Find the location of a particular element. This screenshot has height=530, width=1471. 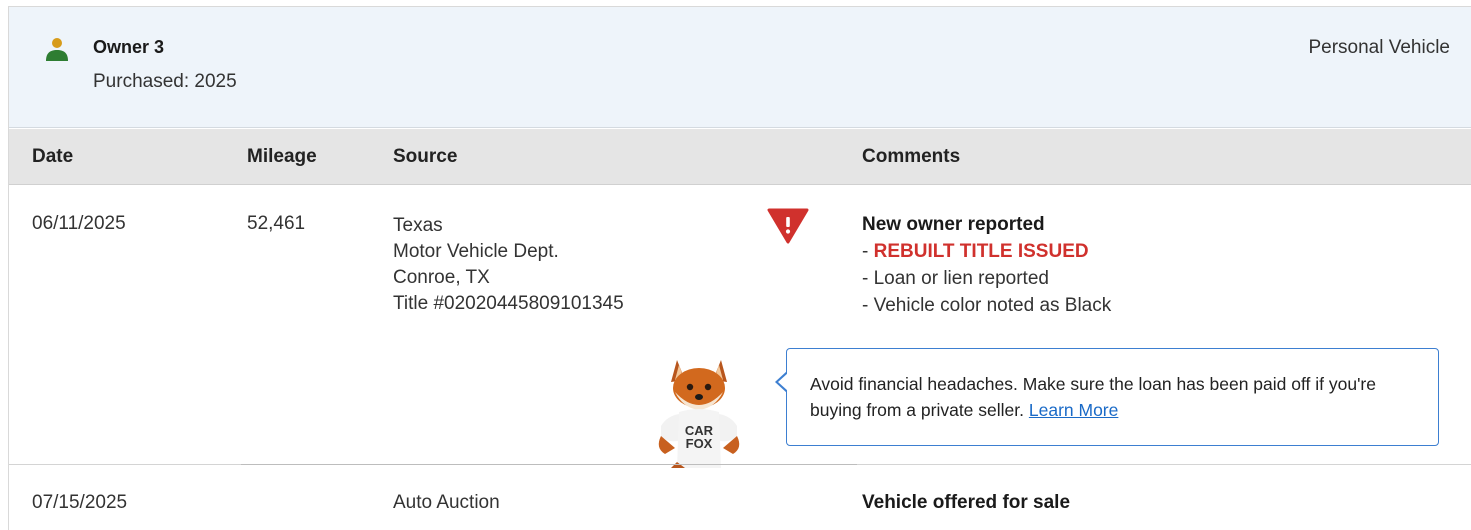

row-date: 06/11/2025 is located at coordinates (79, 223).